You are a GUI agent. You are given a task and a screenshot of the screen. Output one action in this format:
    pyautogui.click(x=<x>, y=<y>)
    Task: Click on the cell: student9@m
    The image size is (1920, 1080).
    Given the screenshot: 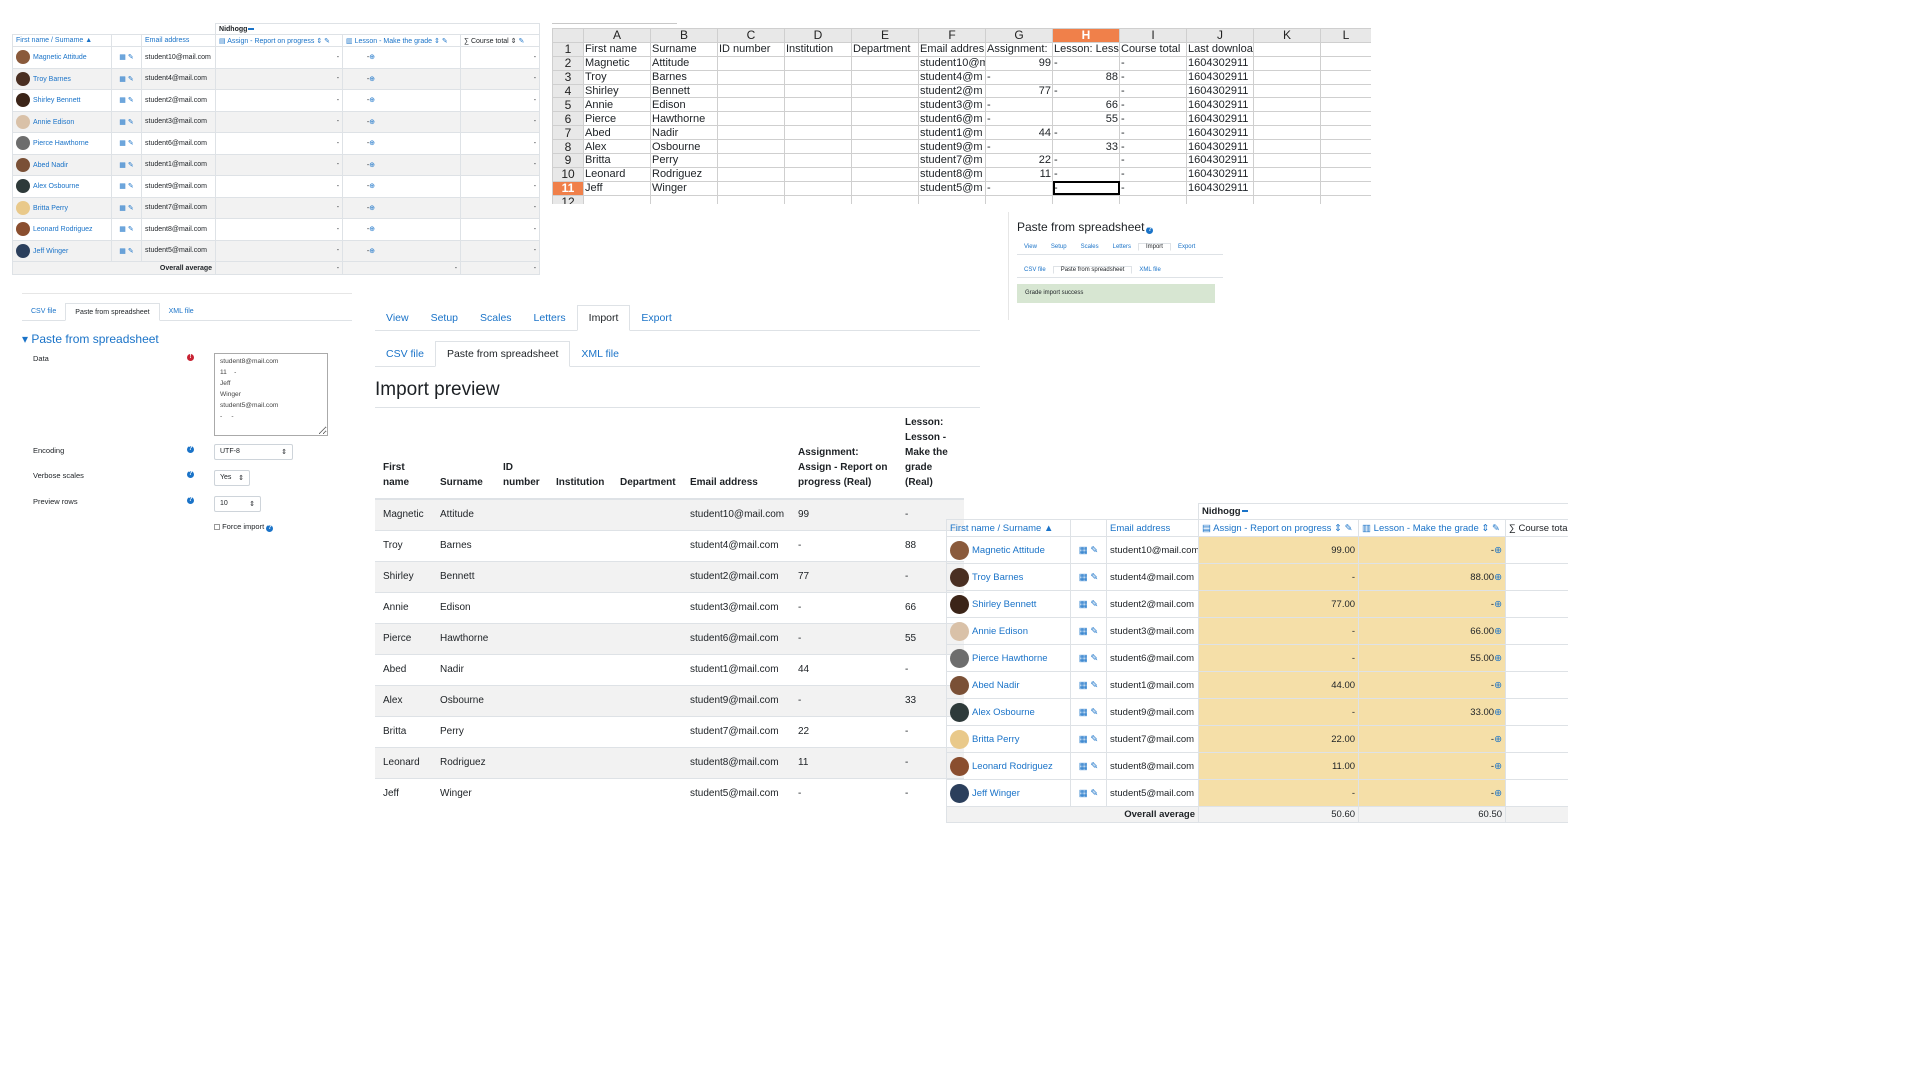 What is the action you would take?
    pyautogui.click(x=952, y=147)
    